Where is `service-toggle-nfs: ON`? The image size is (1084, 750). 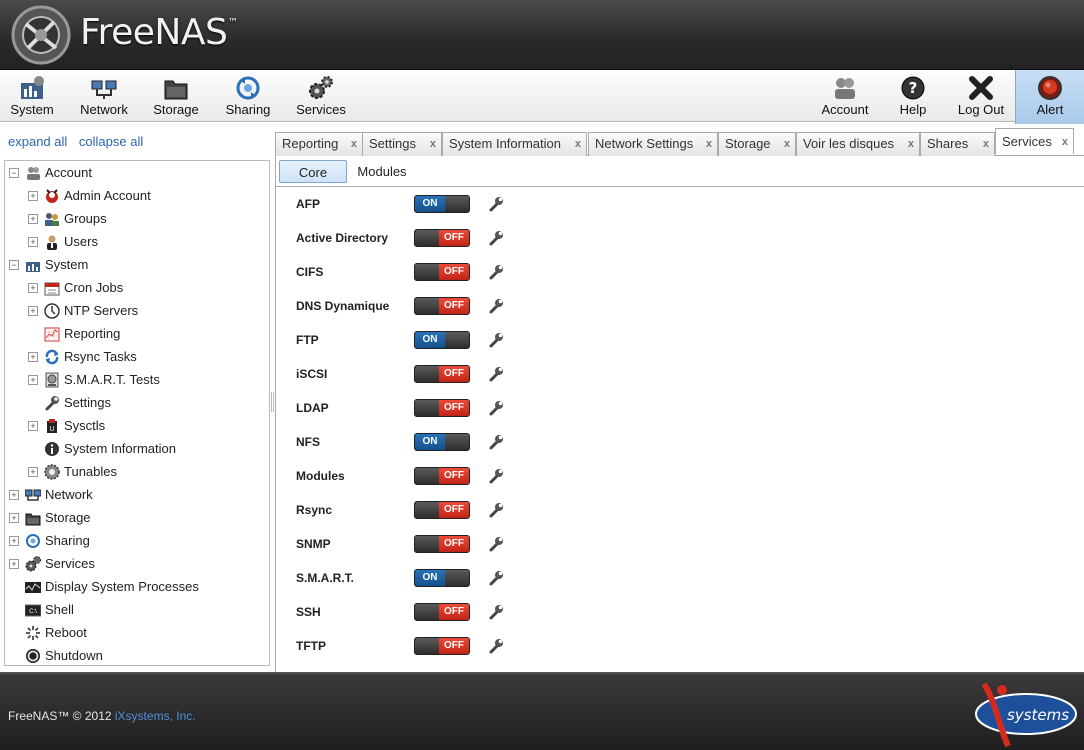
service-toggle-nfs: ON is located at coordinates (442, 442).